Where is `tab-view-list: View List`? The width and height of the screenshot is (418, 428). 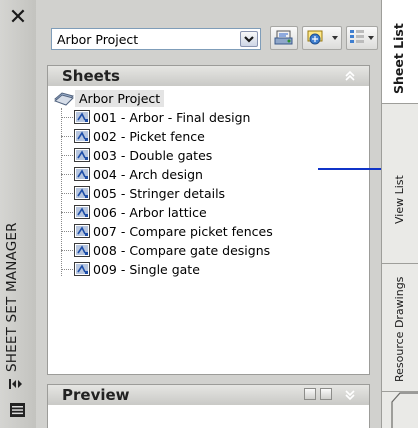 tab-view-list: View List is located at coordinates (400, 184).